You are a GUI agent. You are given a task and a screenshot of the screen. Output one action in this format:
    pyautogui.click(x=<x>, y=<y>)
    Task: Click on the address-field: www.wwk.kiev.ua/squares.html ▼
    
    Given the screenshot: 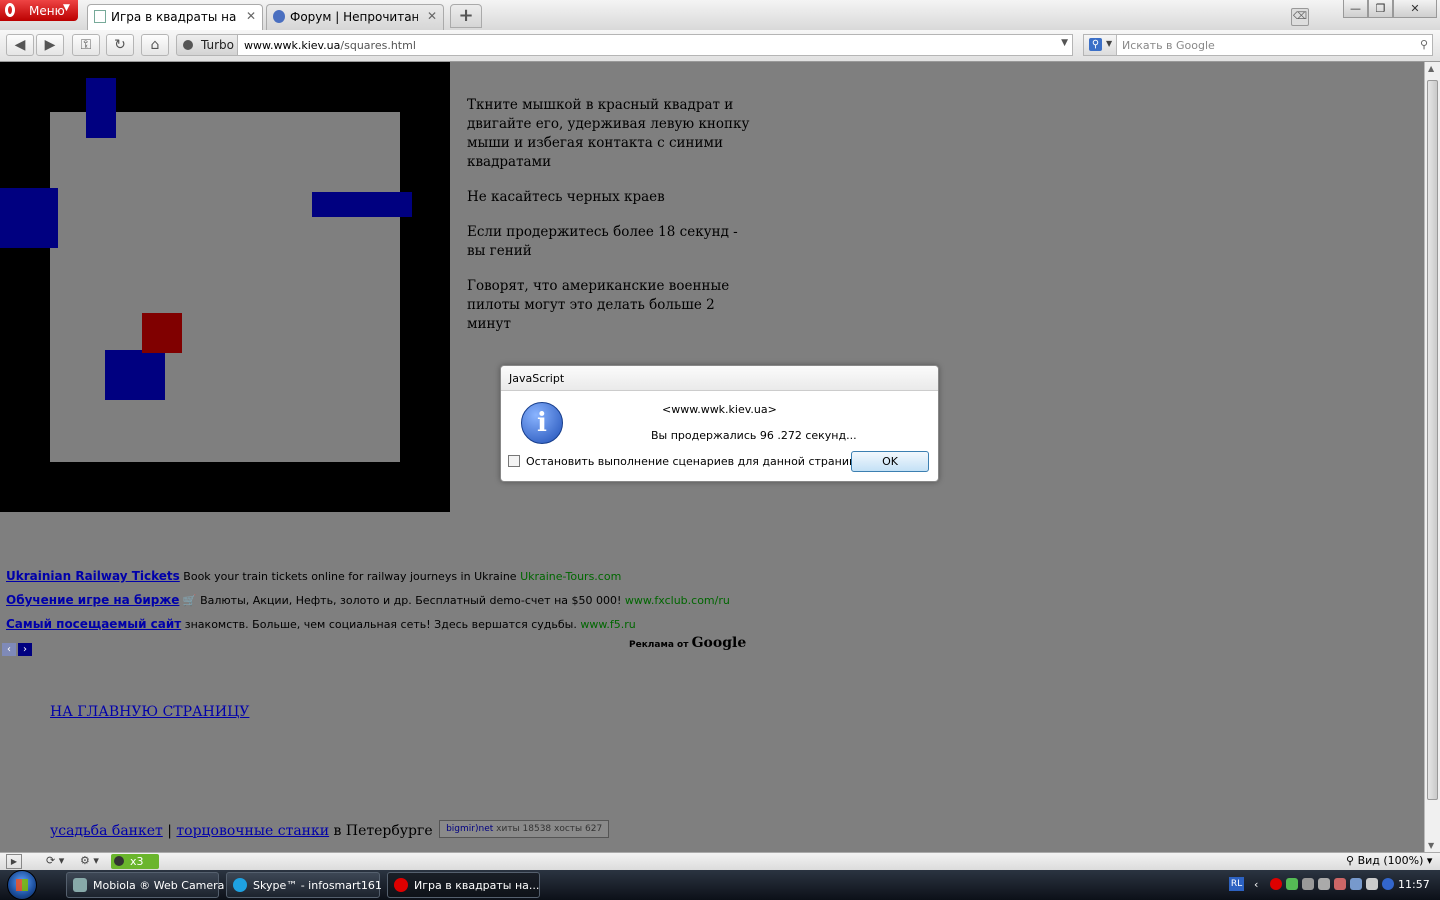 What is the action you would take?
    pyautogui.click(x=655, y=45)
    